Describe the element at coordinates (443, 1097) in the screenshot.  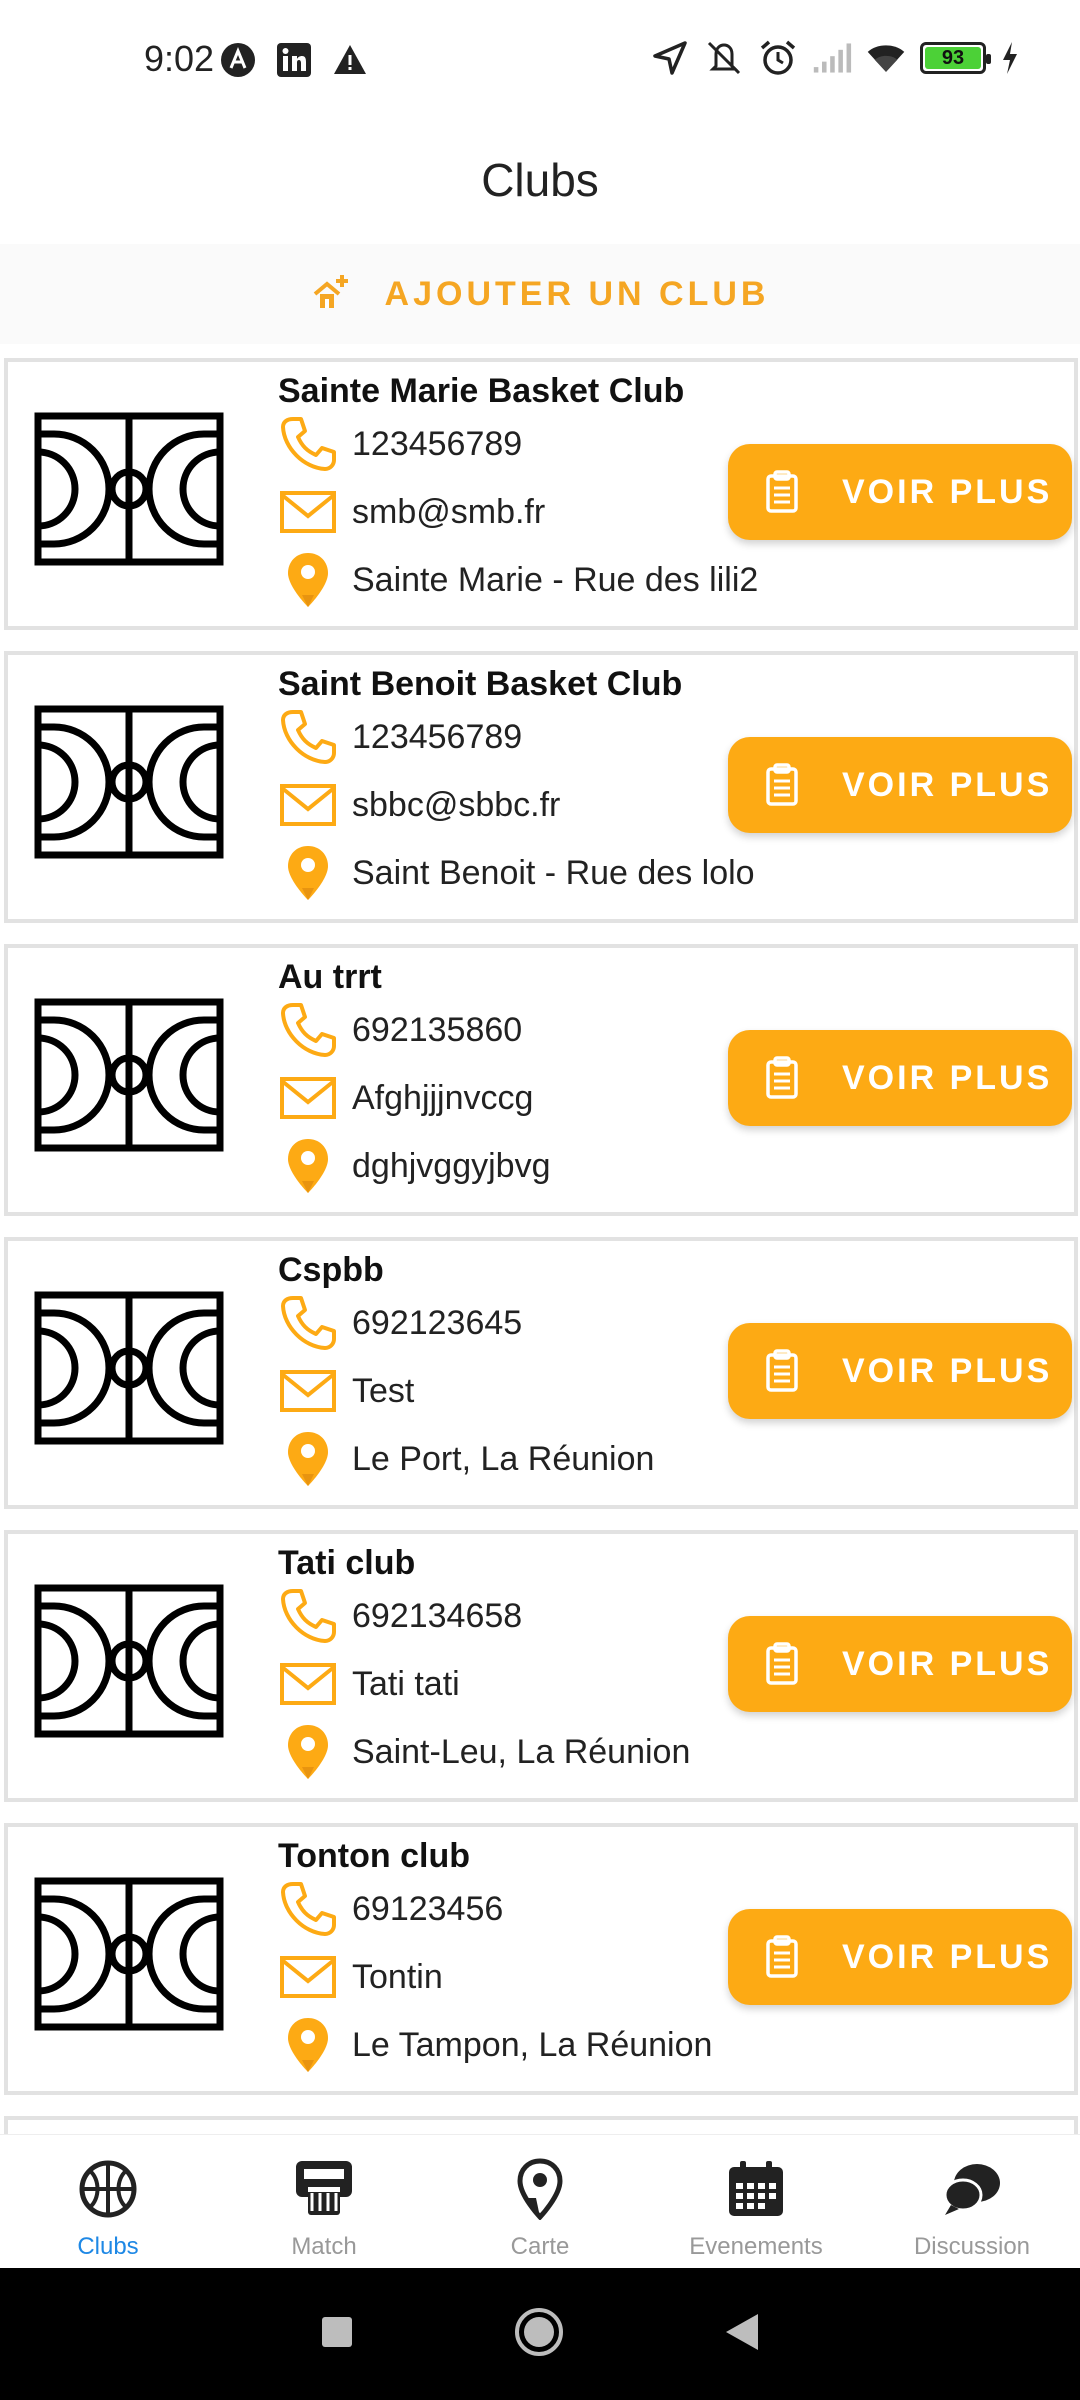
I see `club-email: Afghjjjnvccg` at that location.